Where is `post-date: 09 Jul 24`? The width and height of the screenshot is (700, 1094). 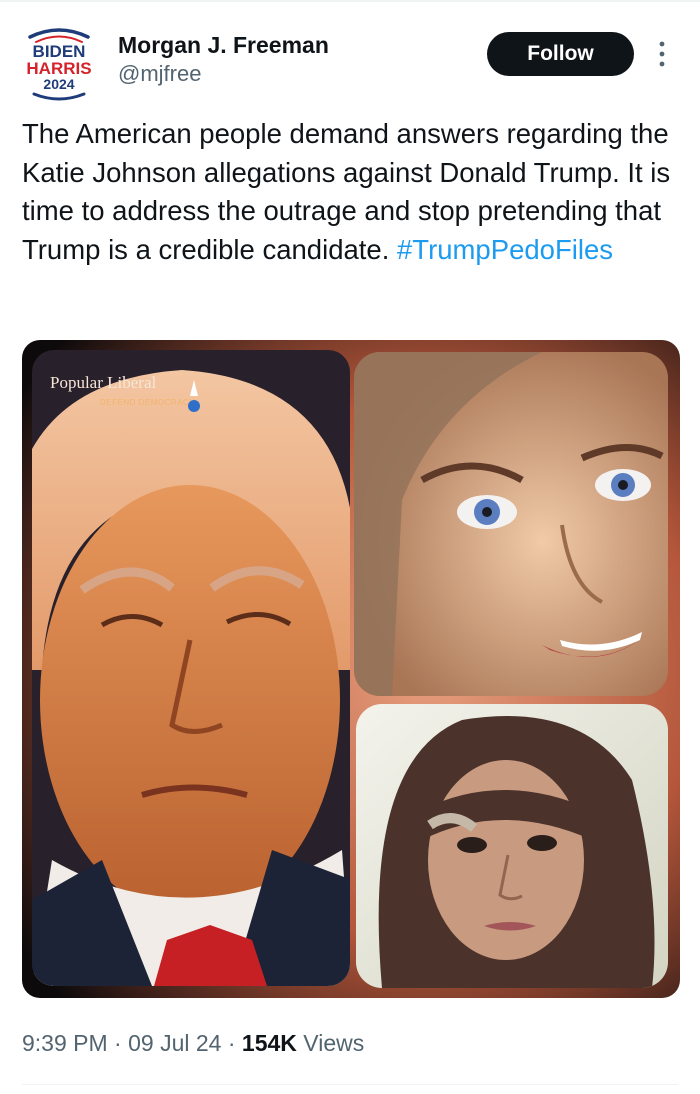 post-date: 09 Jul 24 is located at coordinates (174, 1043).